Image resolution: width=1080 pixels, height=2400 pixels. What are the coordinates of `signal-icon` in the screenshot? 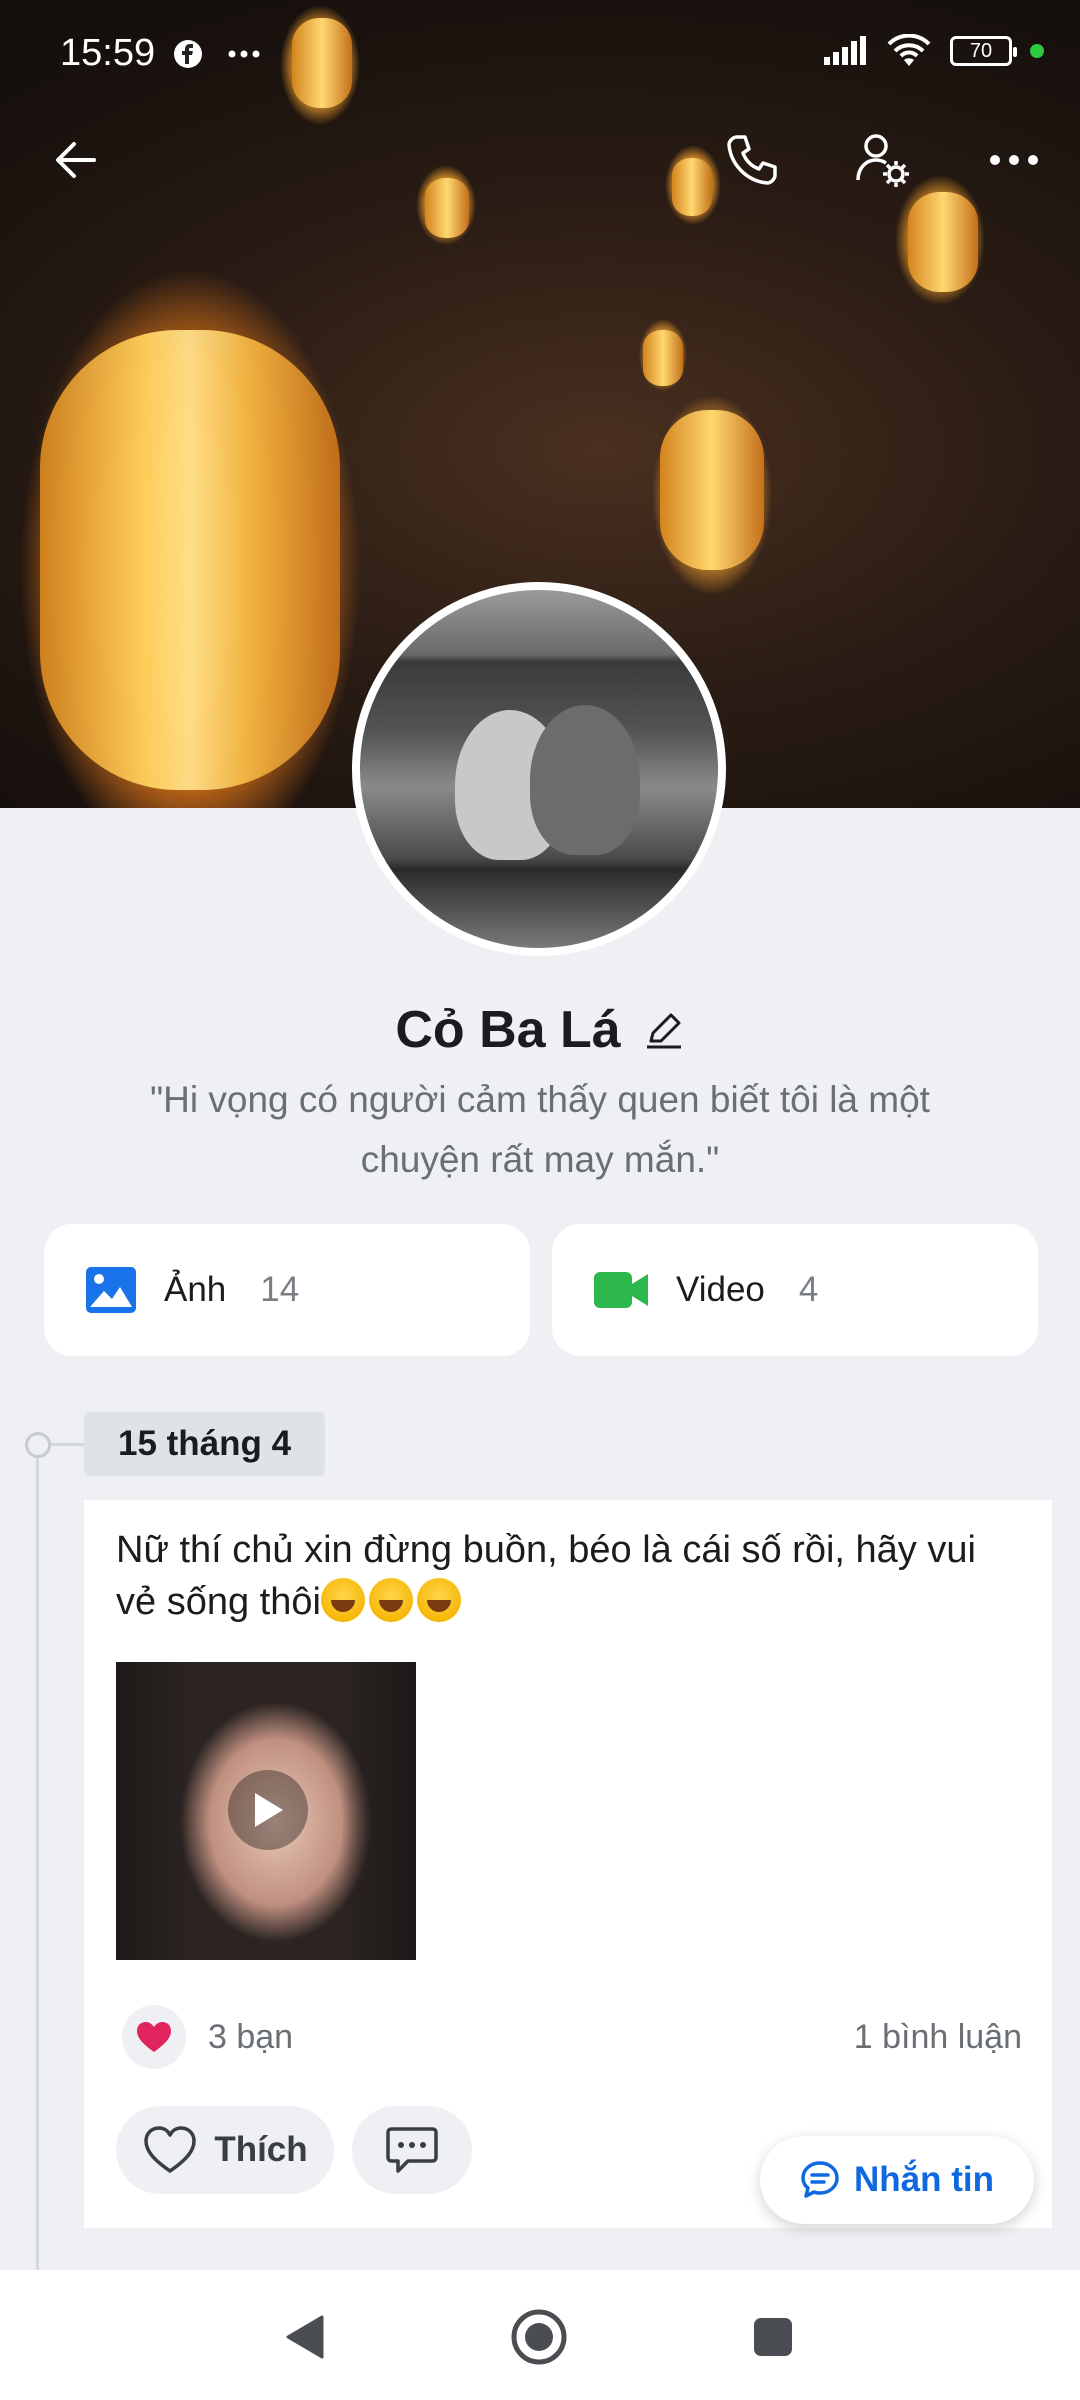 It's located at (845, 50).